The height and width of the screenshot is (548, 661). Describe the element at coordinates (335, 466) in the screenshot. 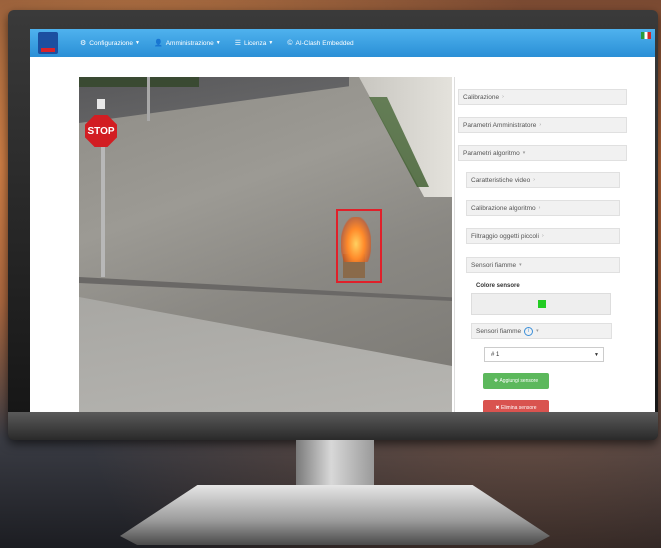

I see `monitor-stand-neck` at that location.